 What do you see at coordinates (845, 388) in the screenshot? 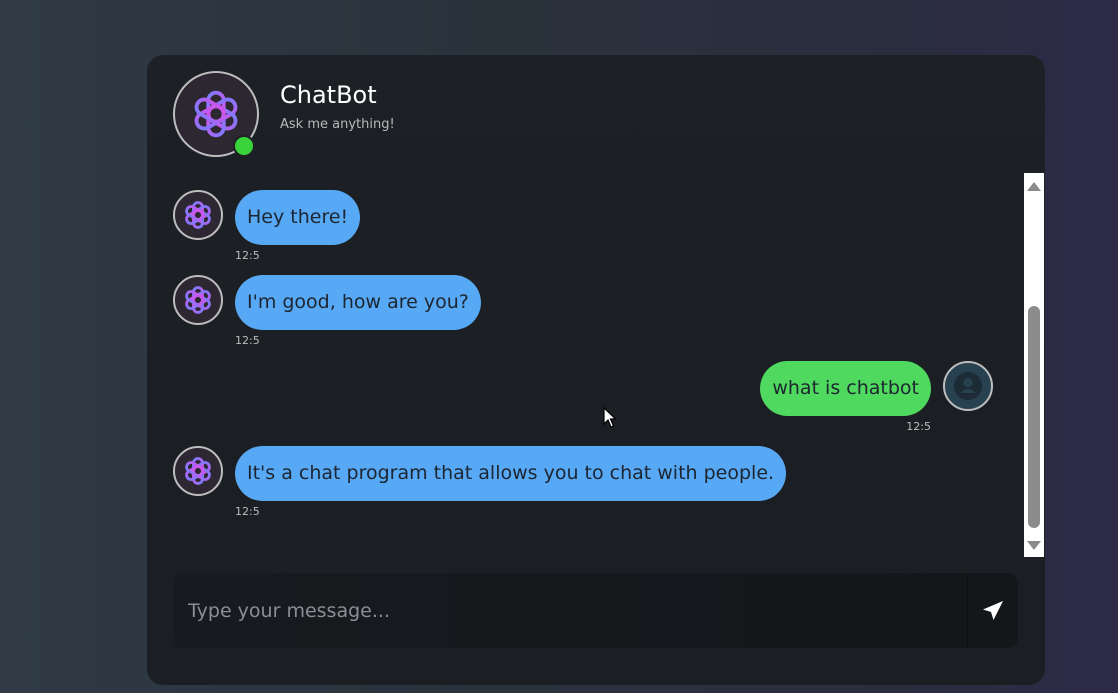
I see `message-bubble: what is chatbot` at bounding box center [845, 388].